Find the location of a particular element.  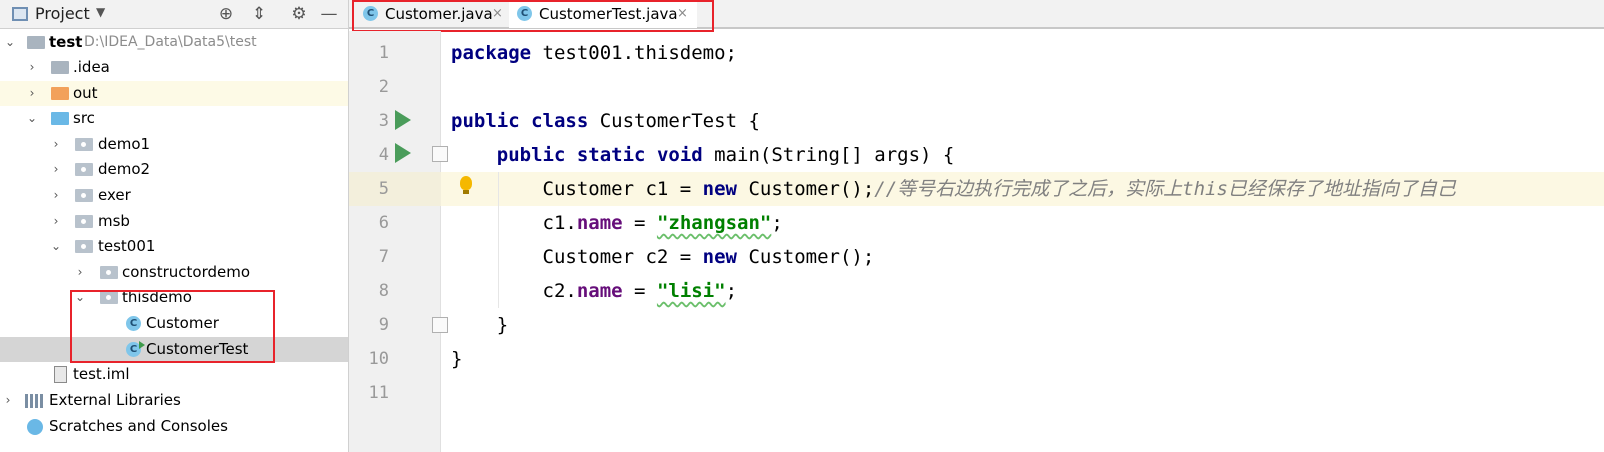

tree-item-demo2: › demo2 is located at coordinates (174, 169).